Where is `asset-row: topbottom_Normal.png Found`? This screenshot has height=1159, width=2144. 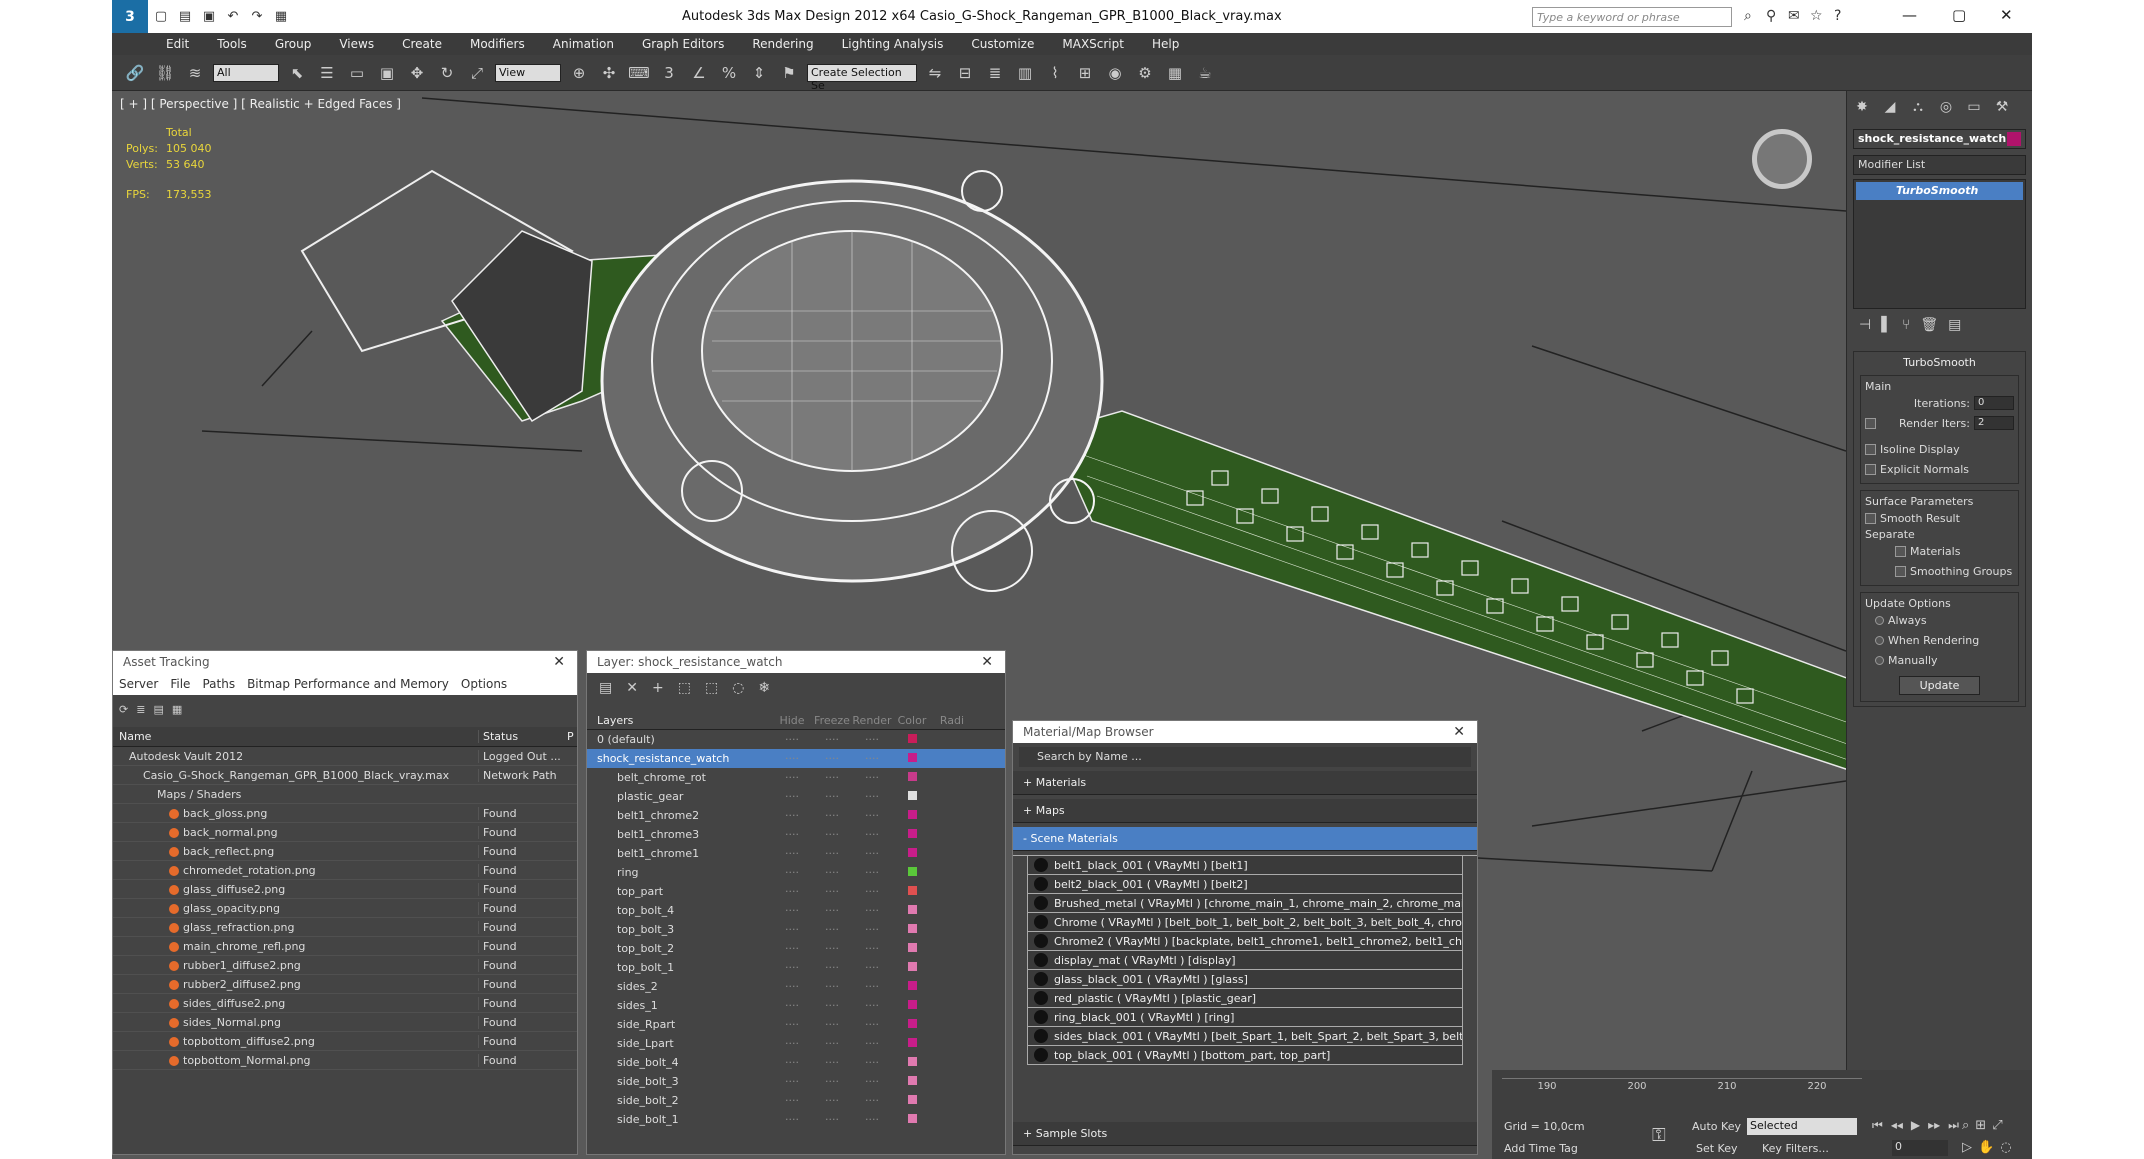
asset-row: topbottom_Normal.png Found is located at coordinates (345, 1060).